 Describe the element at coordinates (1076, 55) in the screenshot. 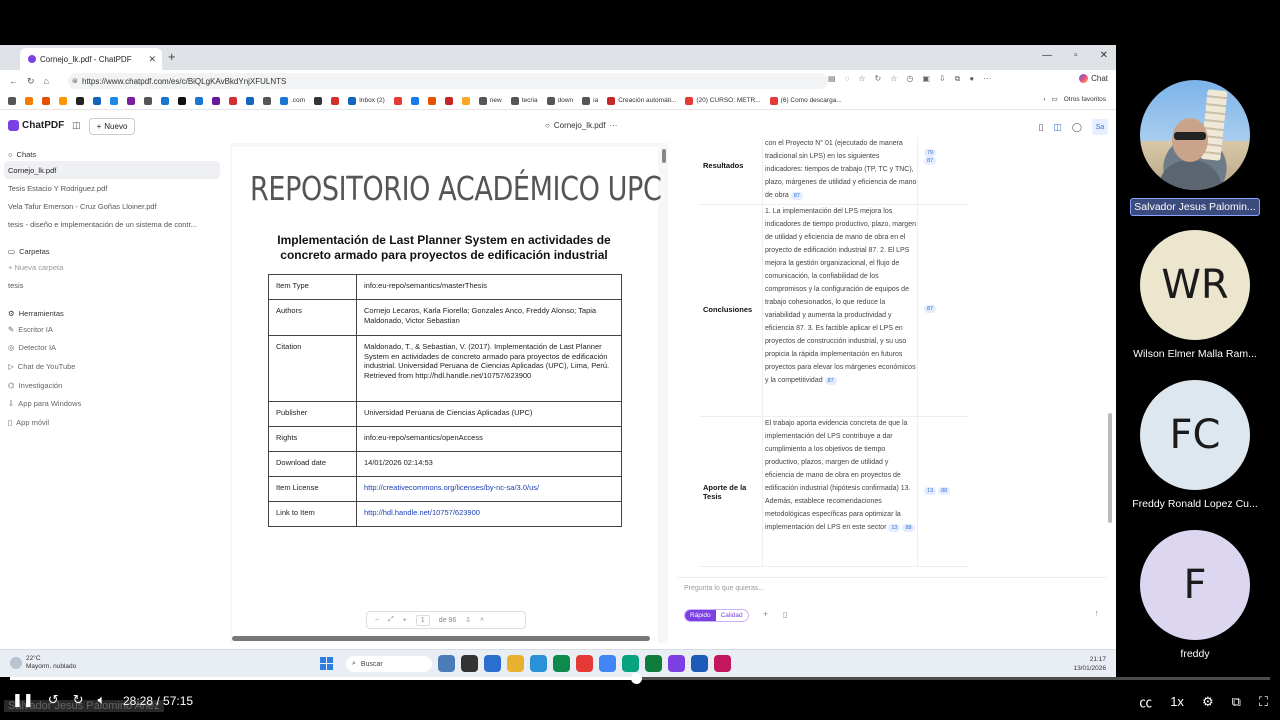

I see `maximize-icon: ▫` at that location.